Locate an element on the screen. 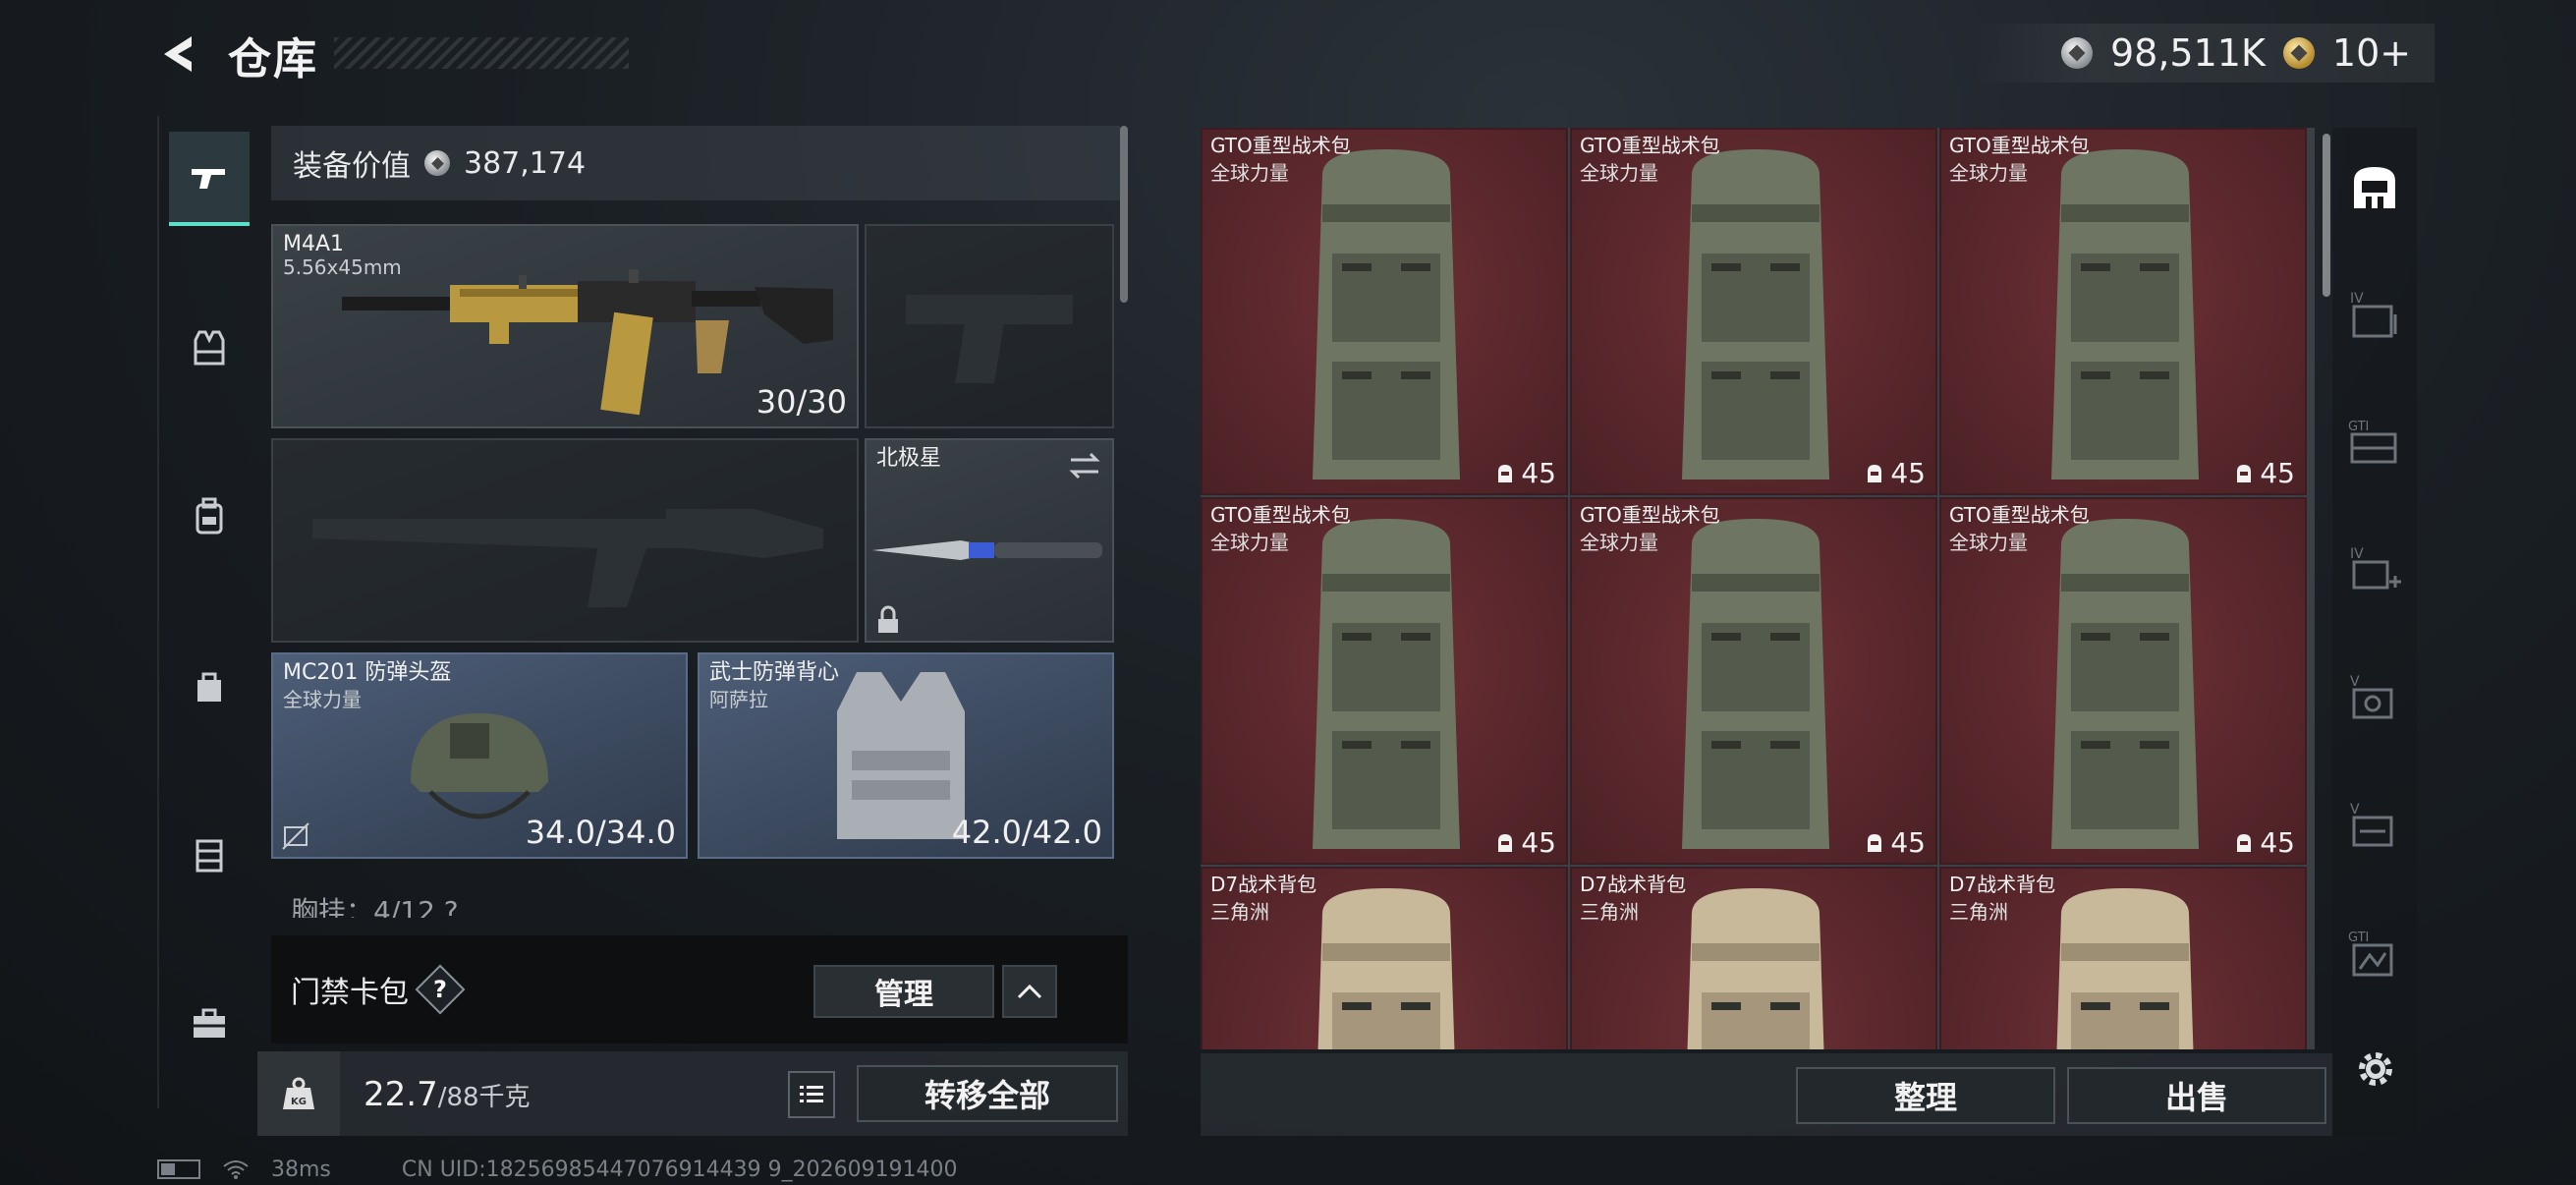 The image size is (2576, 1185). helmet-name: MC201 防弹头盔 is located at coordinates (367, 672).